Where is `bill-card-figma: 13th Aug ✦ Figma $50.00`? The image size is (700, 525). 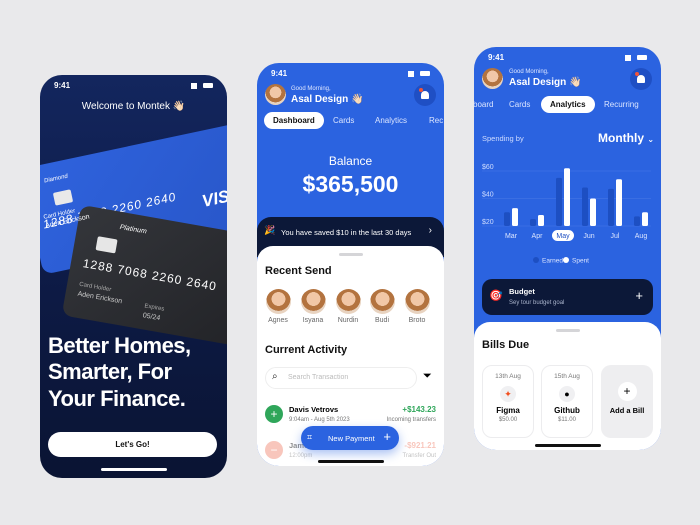
bill-card-figma: 13th Aug ✦ Figma $50.00 is located at coordinates (508, 401).